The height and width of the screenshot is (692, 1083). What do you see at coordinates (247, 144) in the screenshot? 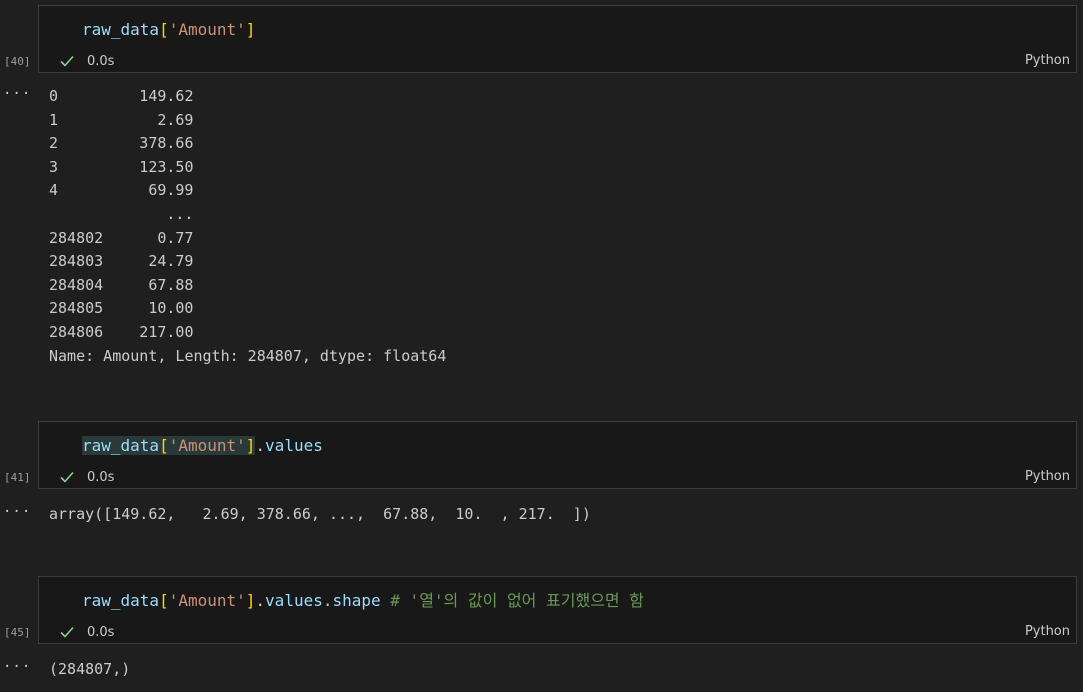
I see `output-row: 2 378.66` at bounding box center [247, 144].